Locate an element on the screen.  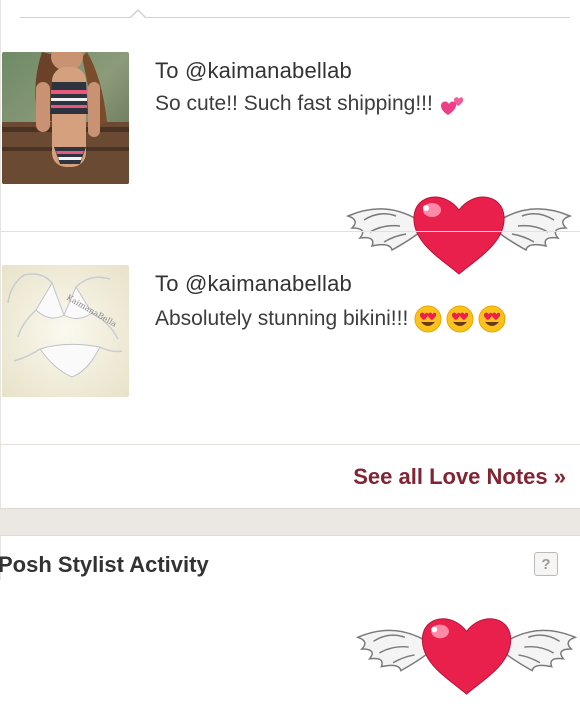
see-all-love-notes-link: See all Love Notes » is located at coordinates (459, 477).